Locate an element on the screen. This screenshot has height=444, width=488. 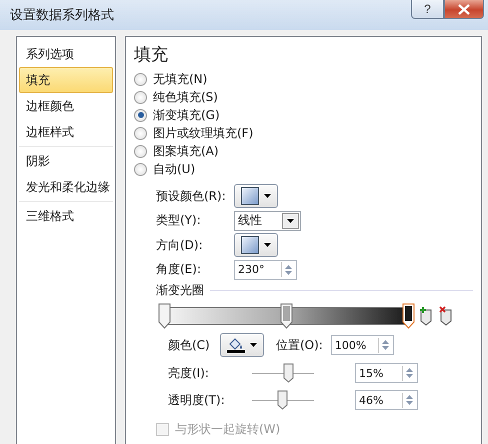
radio-option: 自动(U) is located at coordinates (303, 169).